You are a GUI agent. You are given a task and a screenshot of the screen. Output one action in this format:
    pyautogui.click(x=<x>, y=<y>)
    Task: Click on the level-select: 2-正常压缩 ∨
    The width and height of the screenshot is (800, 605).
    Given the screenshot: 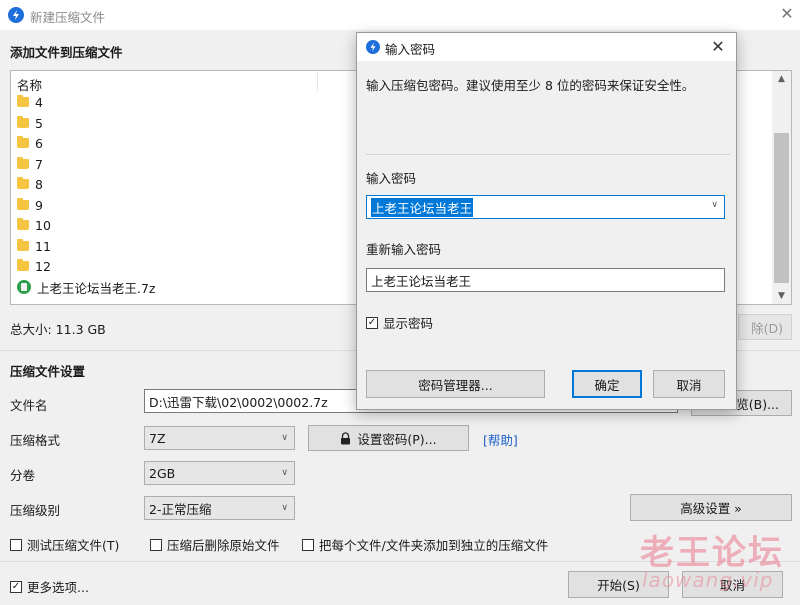 What is the action you would take?
    pyautogui.click(x=219, y=508)
    